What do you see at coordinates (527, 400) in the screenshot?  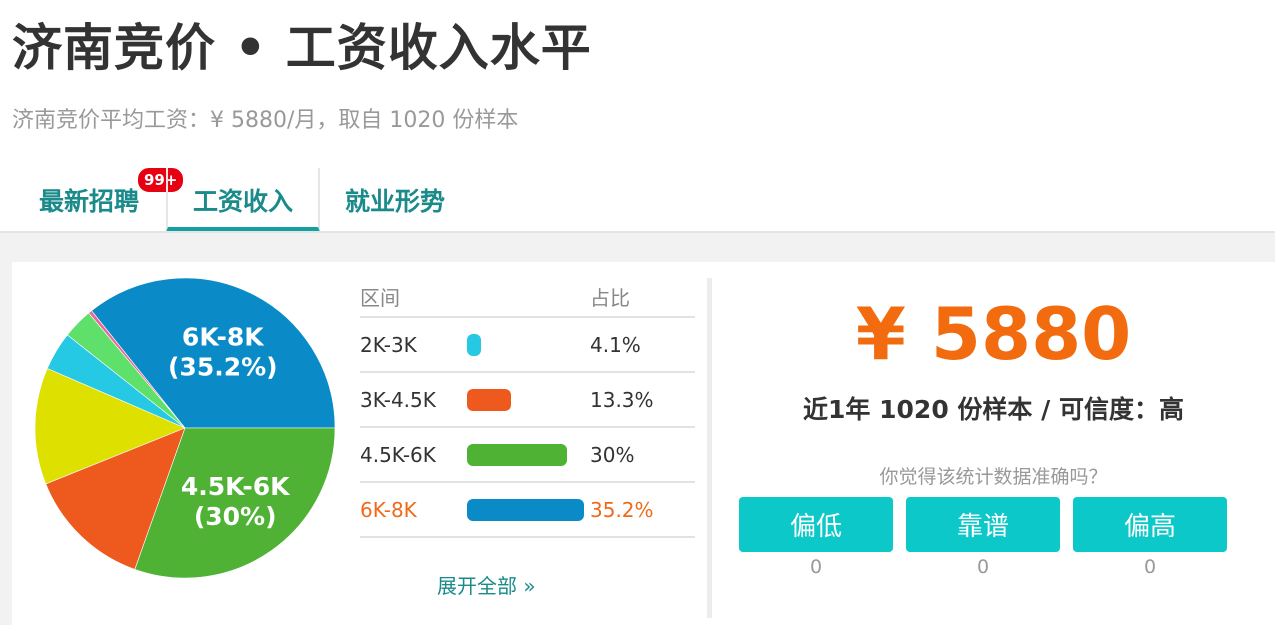 I see `table-row: 3K-4.5K 13.3%` at bounding box center [527, 400].